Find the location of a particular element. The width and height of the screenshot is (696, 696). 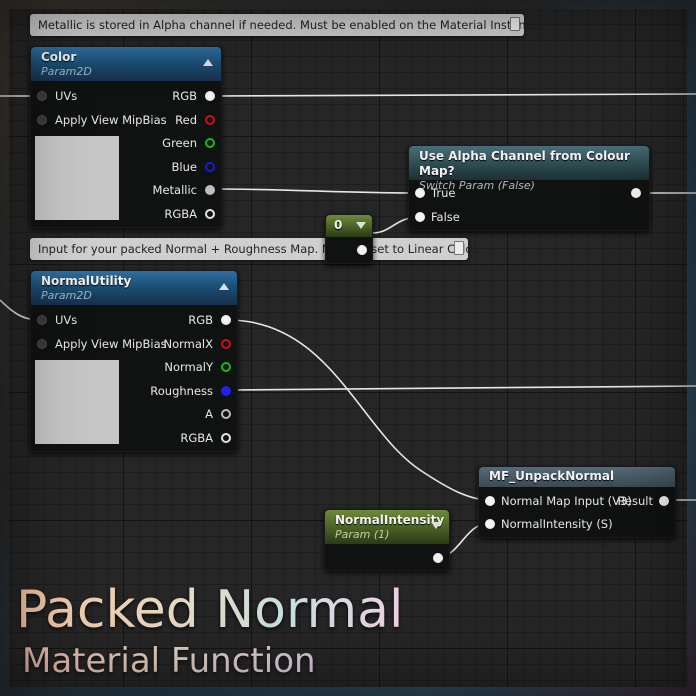

intensity-node-title: NormalIntensity is located at coordinates (390, 520).